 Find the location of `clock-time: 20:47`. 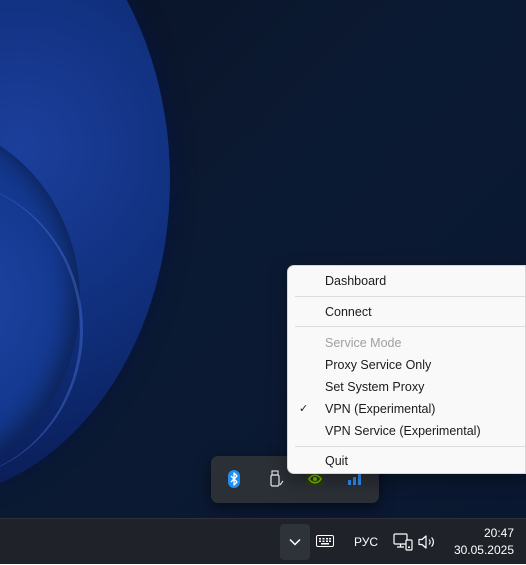

clock-time: 20:47 is located at coordinates (498, 533).